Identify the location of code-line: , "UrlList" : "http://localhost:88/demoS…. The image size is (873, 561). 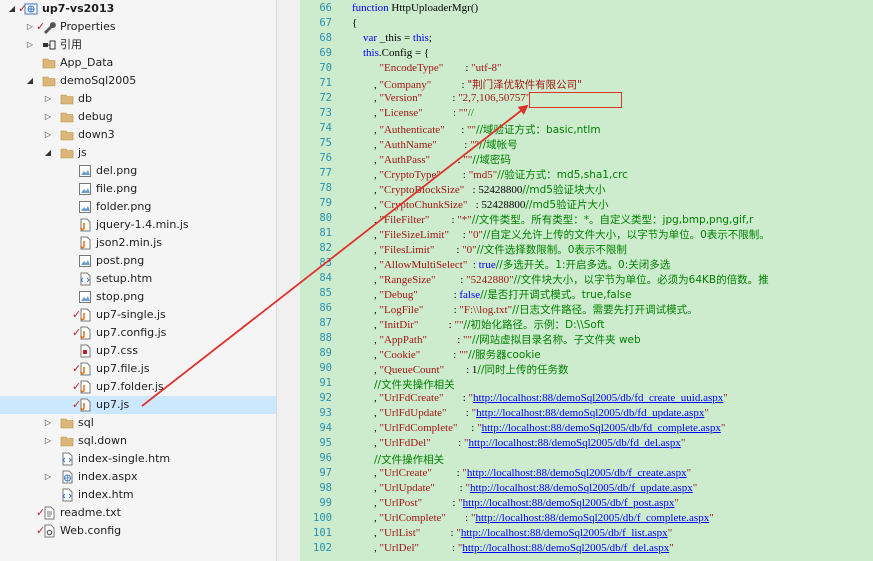
(512, 533).